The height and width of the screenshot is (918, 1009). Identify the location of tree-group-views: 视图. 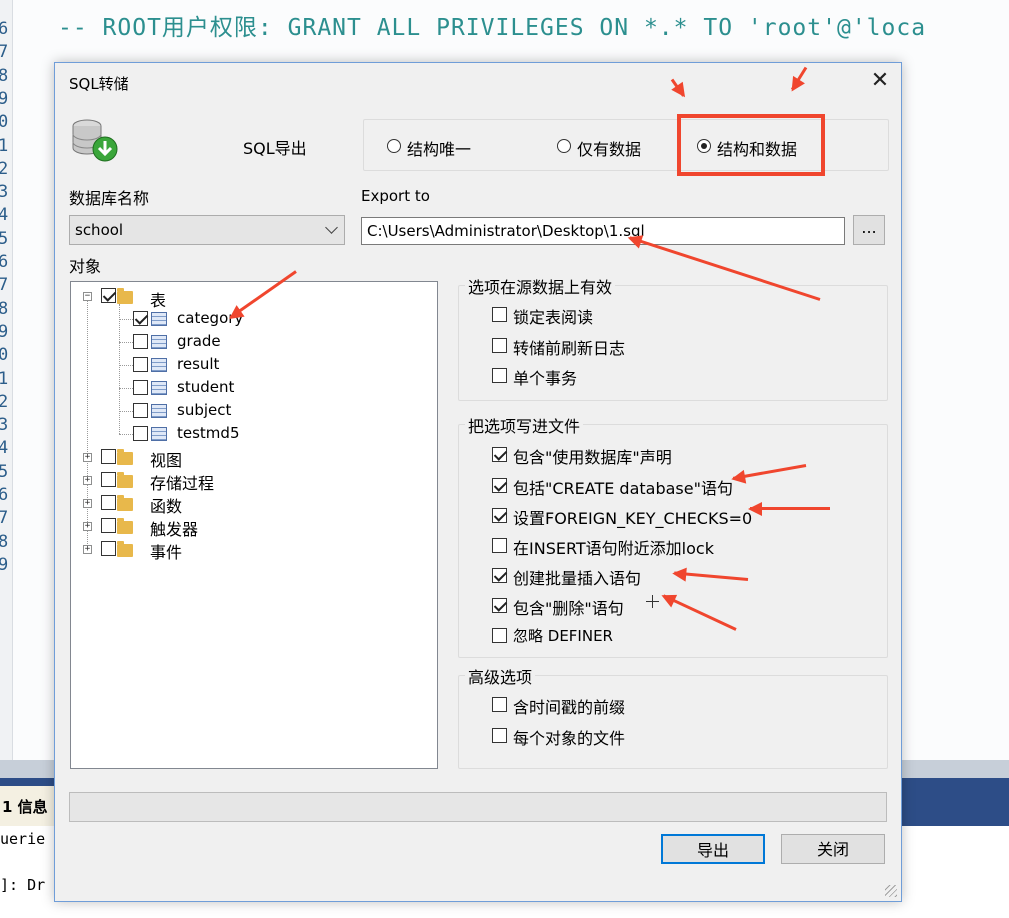
(166, 459).